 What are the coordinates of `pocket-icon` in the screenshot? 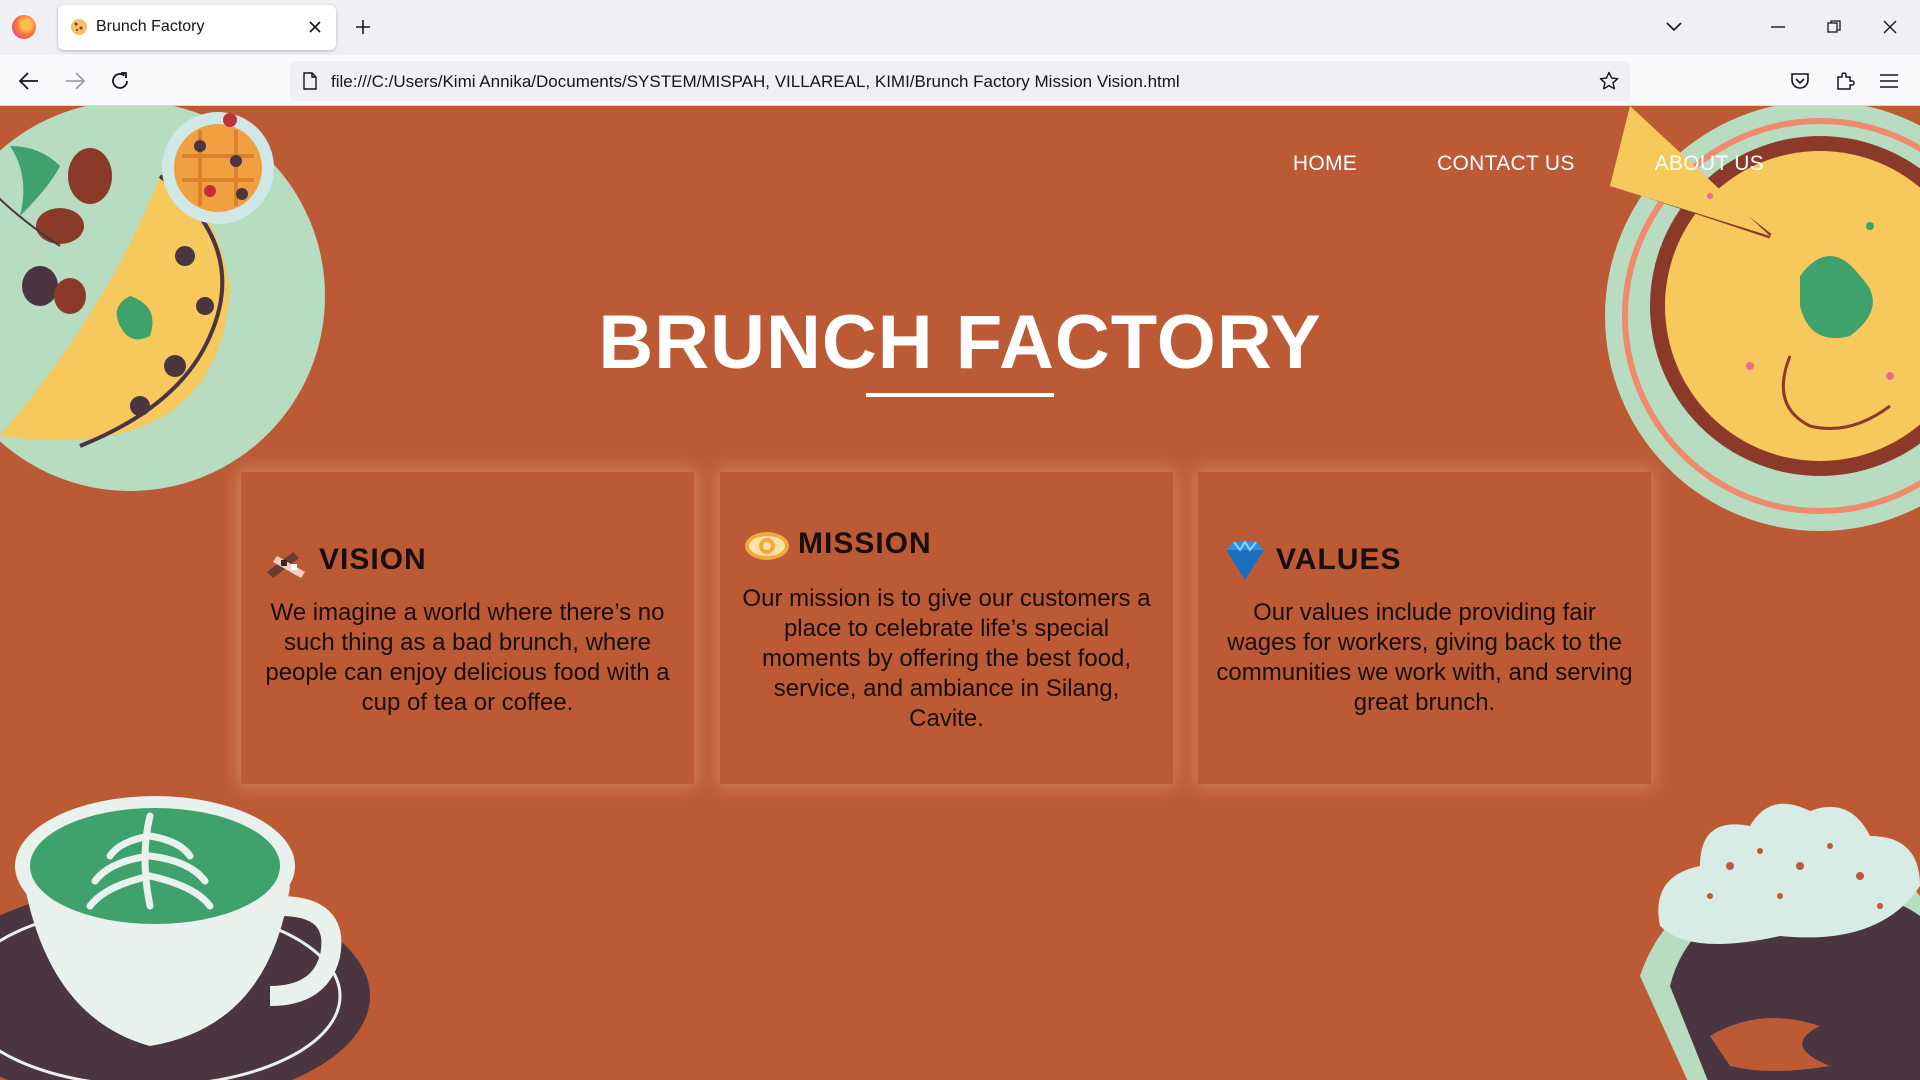 It's located at (1800, 81).